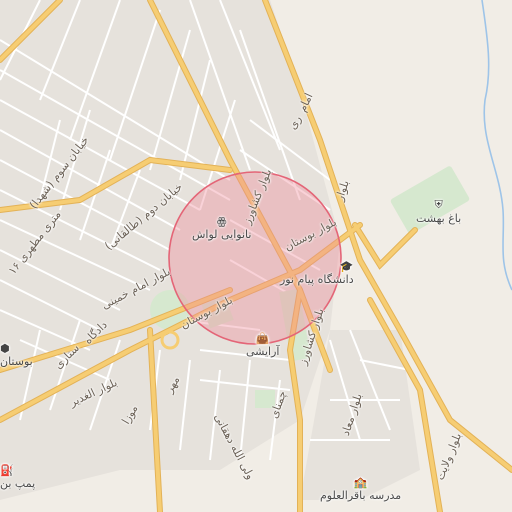  What do you see at coordinates (317, 273) in the screenshot?
I see `poi-university: 🎓 دانشگاه پیام نور` at bounding box center [317, 273].